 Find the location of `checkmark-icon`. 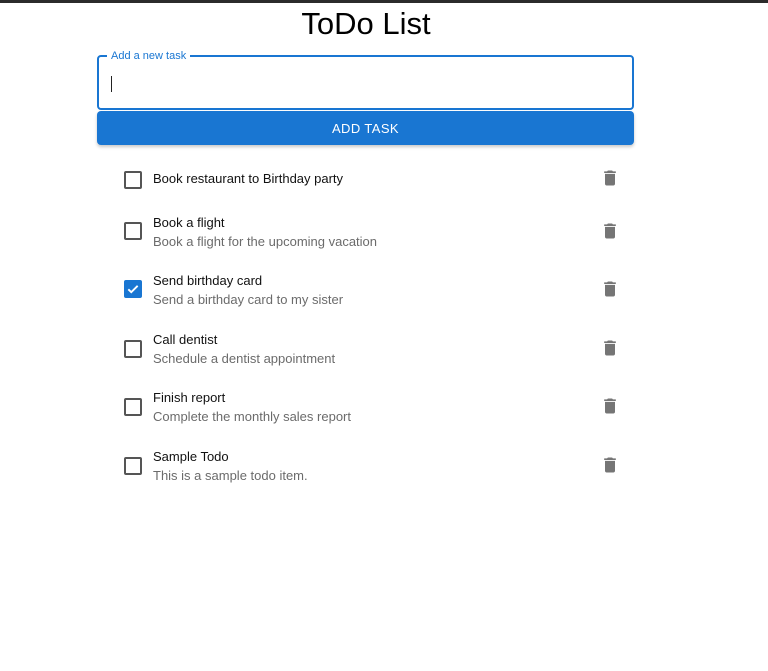

checkmark-icon is located at coordinates (133, 289).